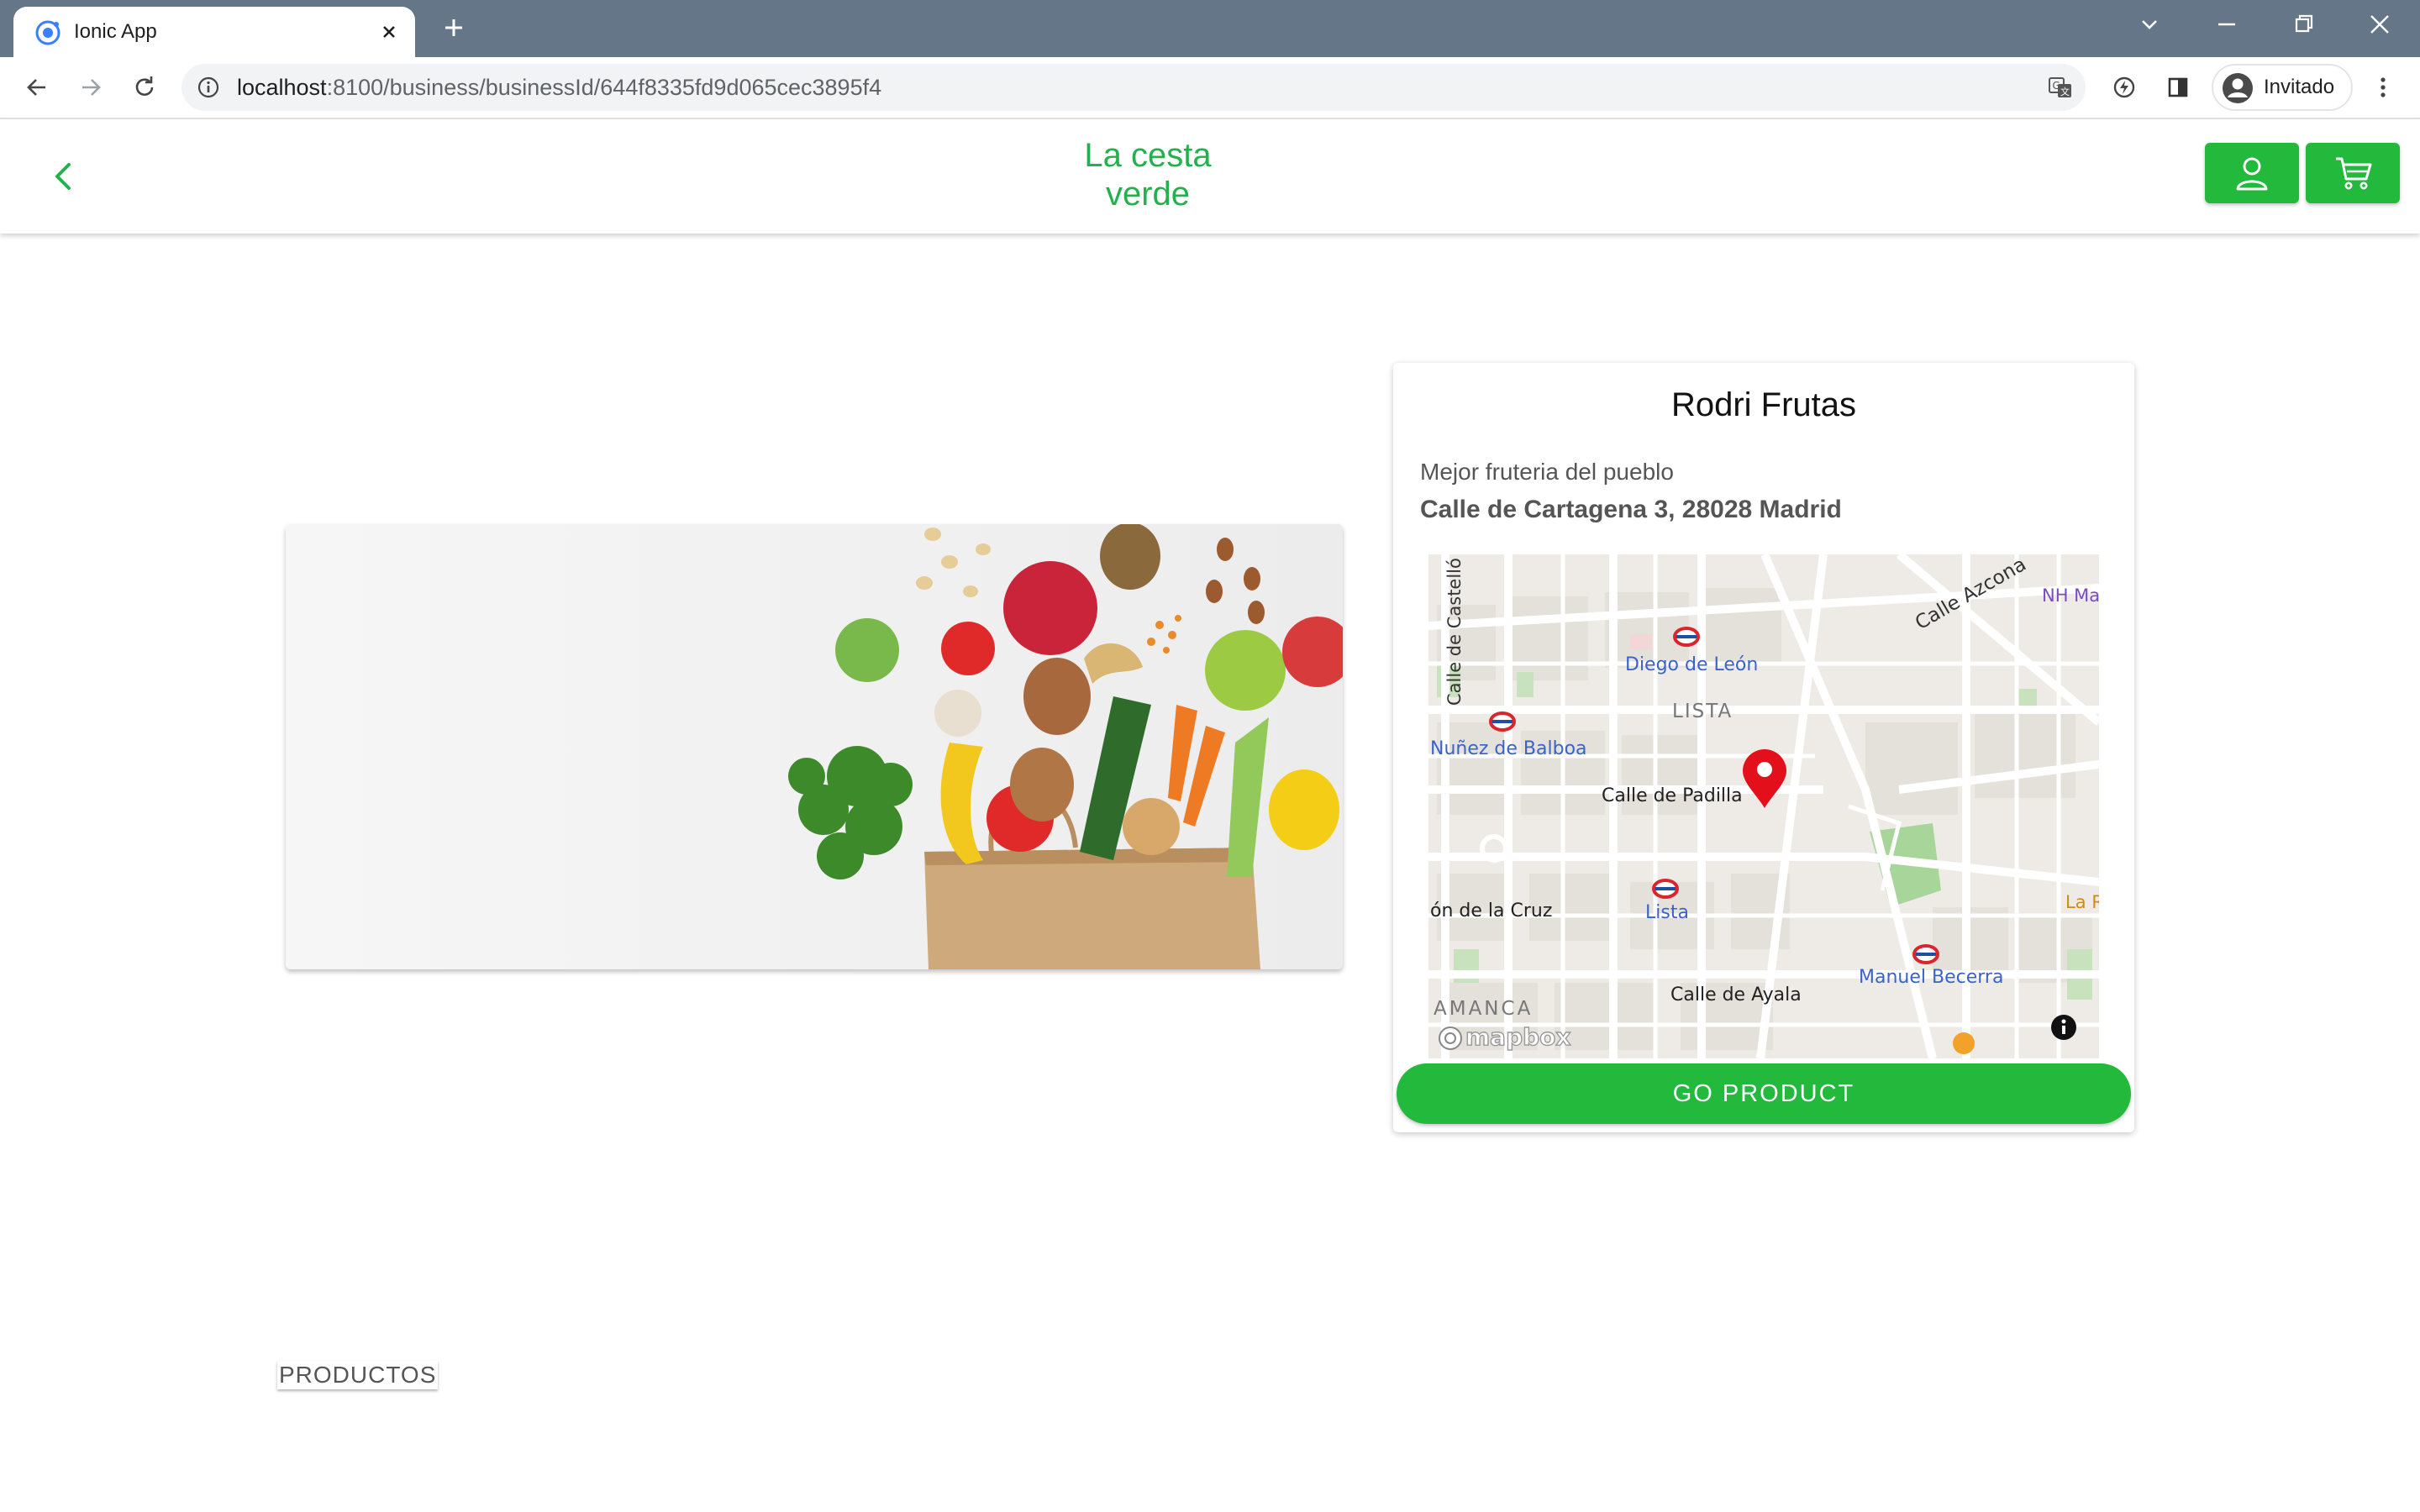  What do you see at coordinates (2238, 88) in the screenshot?
I see `avatar` at bounding box center [2238, 88].